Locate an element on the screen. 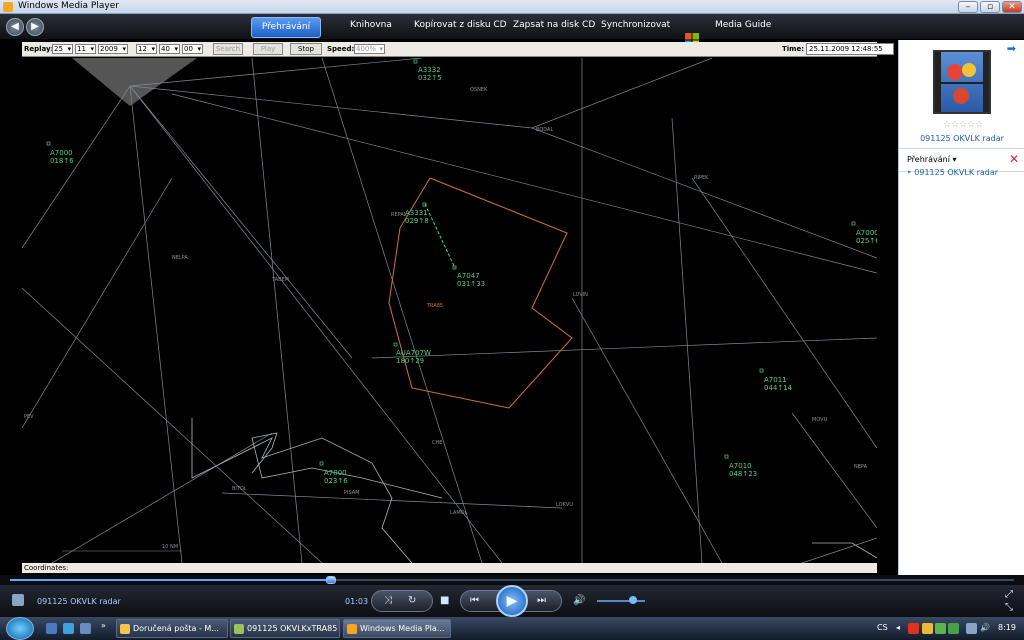 Image resolution: width=1024 pixels, height=640 pixels. waypoint-label: BODAL is located at coordinates (544, 130).